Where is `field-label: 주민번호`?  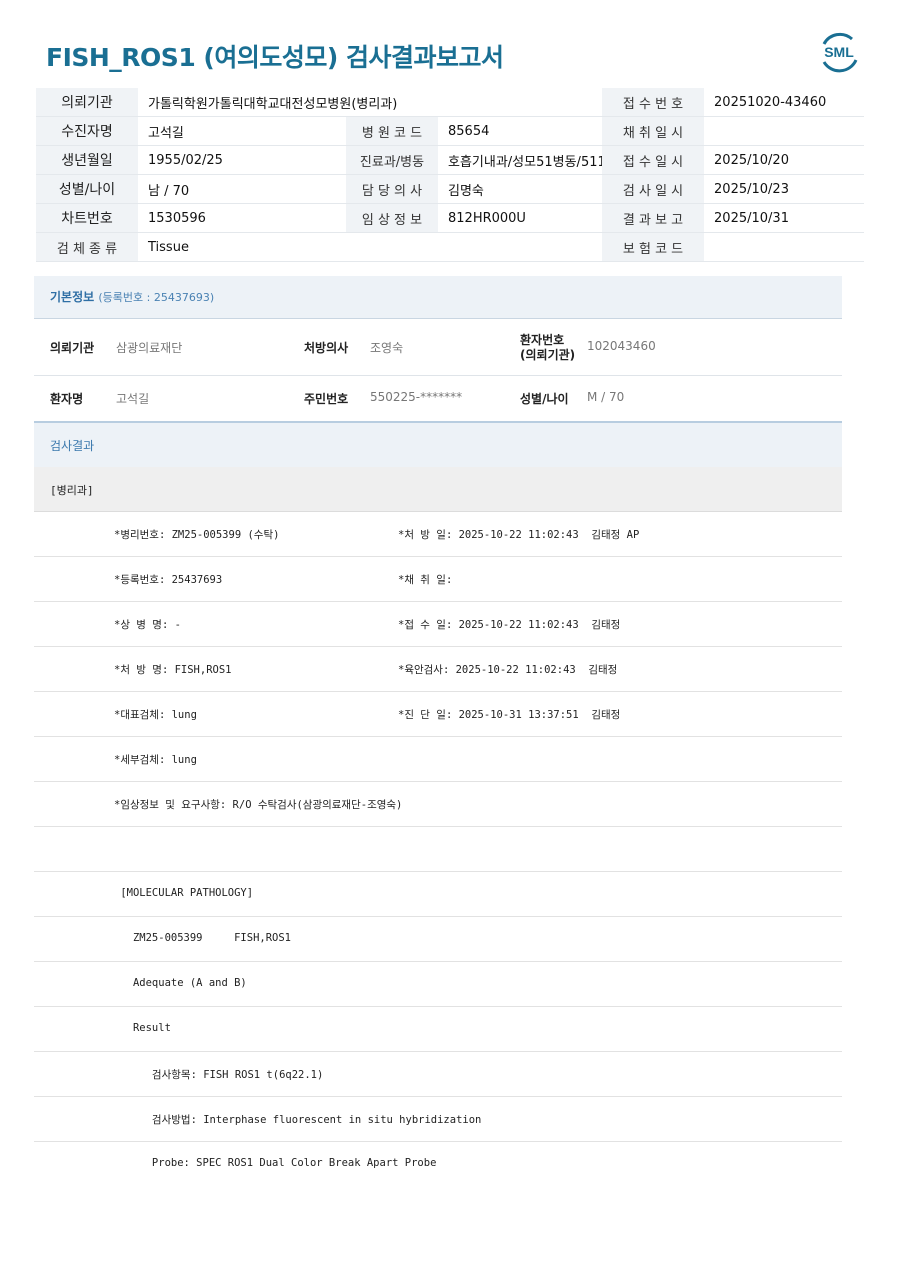 field-label: 주민번호 is located at coordinates (326, 399).